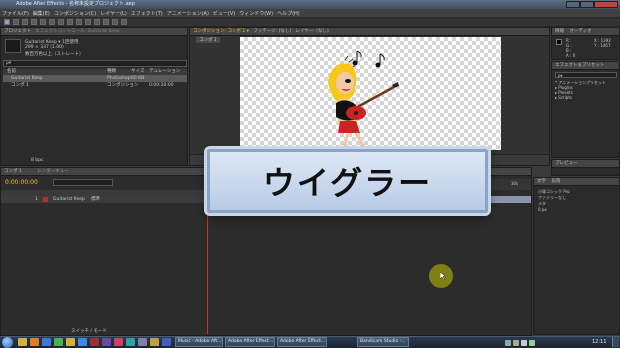 The height and width of the screenshot is (348, 620). Describe the element at coordinates (79, 22) in the screenshot. I see `text-tool-icon` at that location.